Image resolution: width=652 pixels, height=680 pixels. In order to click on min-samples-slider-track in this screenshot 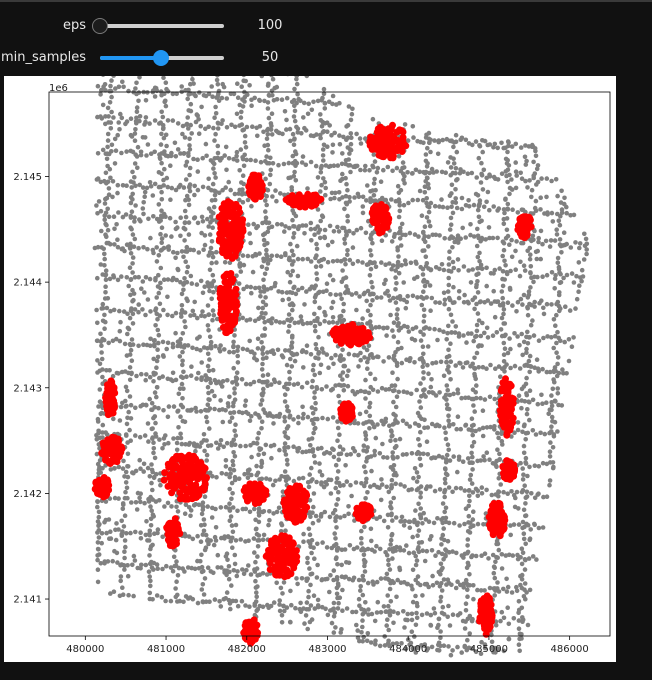, I will do `click(162, 58)`.